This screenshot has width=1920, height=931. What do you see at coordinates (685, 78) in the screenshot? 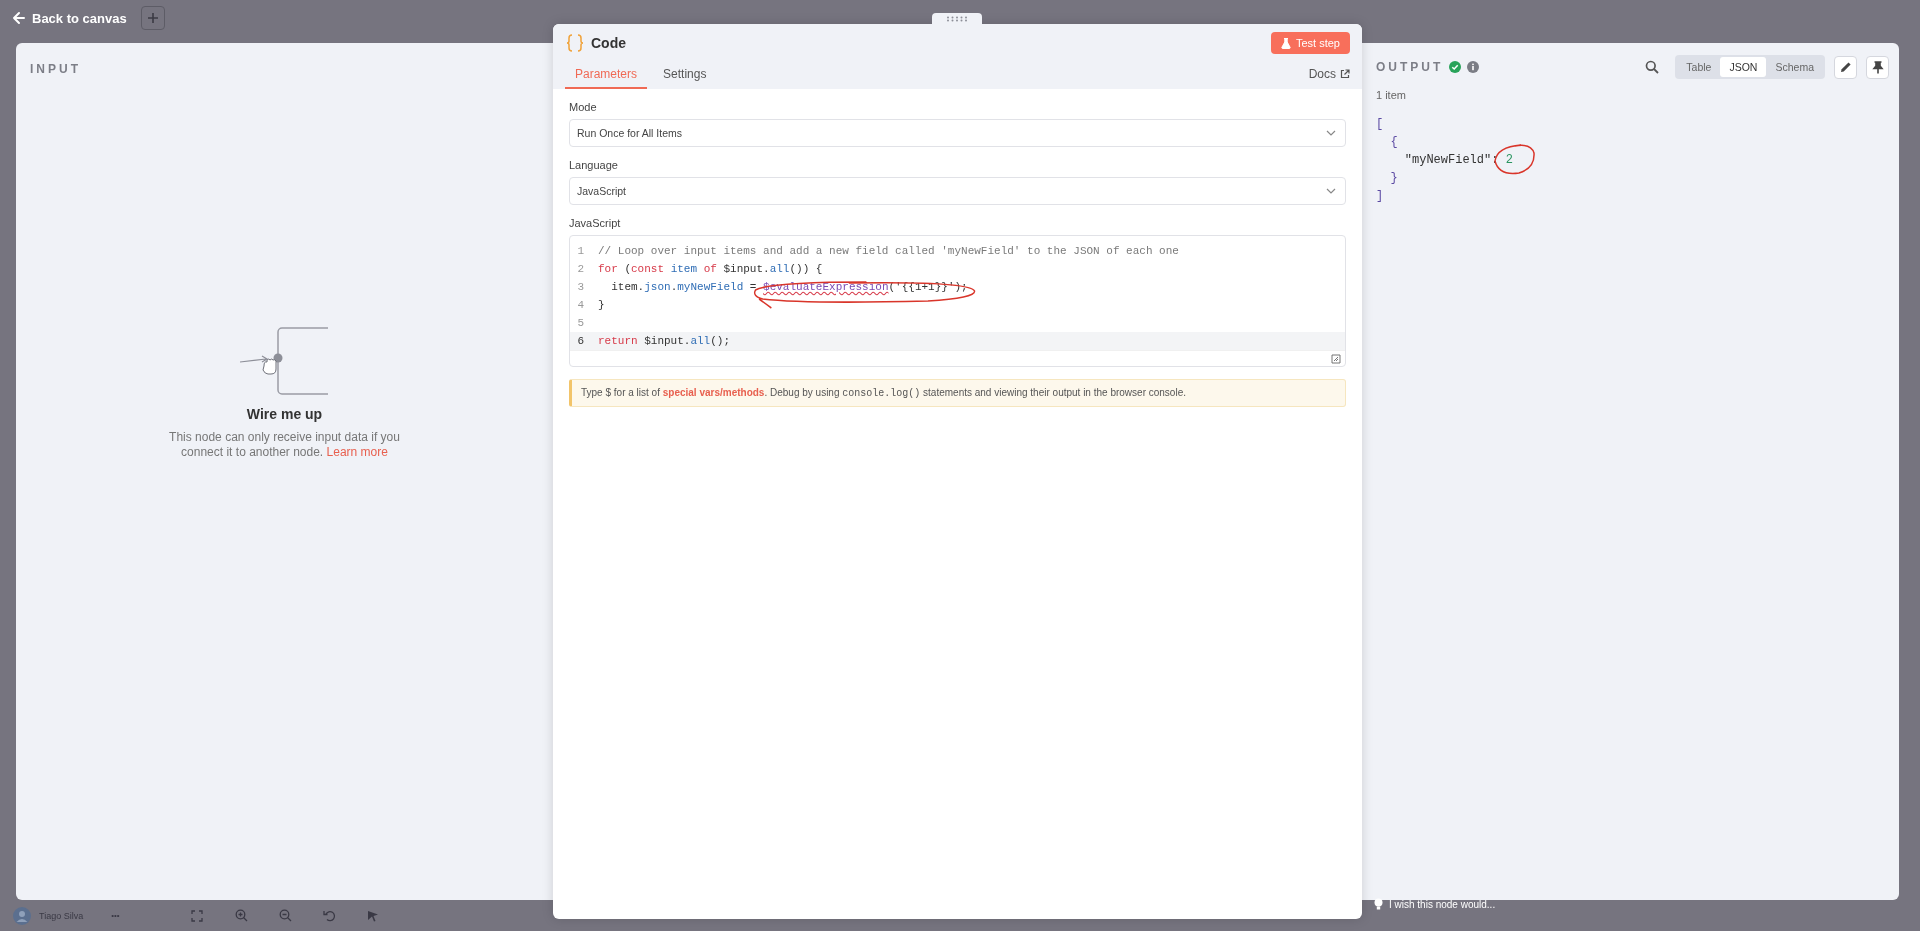
I see `panel-tab: Settings` at bounding box center [685, 78].